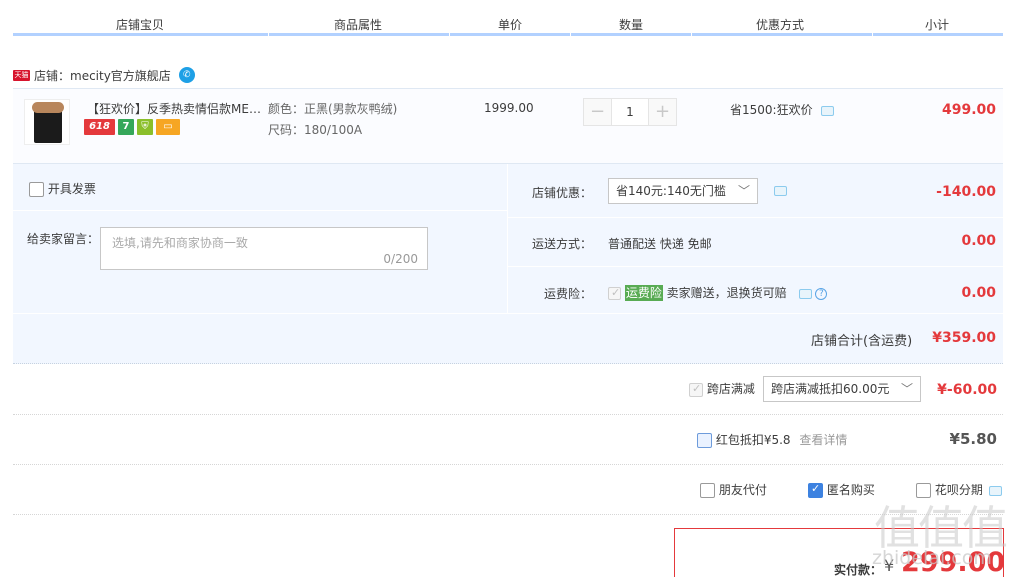 Image resolution: width=1021 pixels, height=577 pixels. Describe the element at coordinates (315, 130) in the screenshot. I see `sku-size: 尺码：180/100A` at that location.